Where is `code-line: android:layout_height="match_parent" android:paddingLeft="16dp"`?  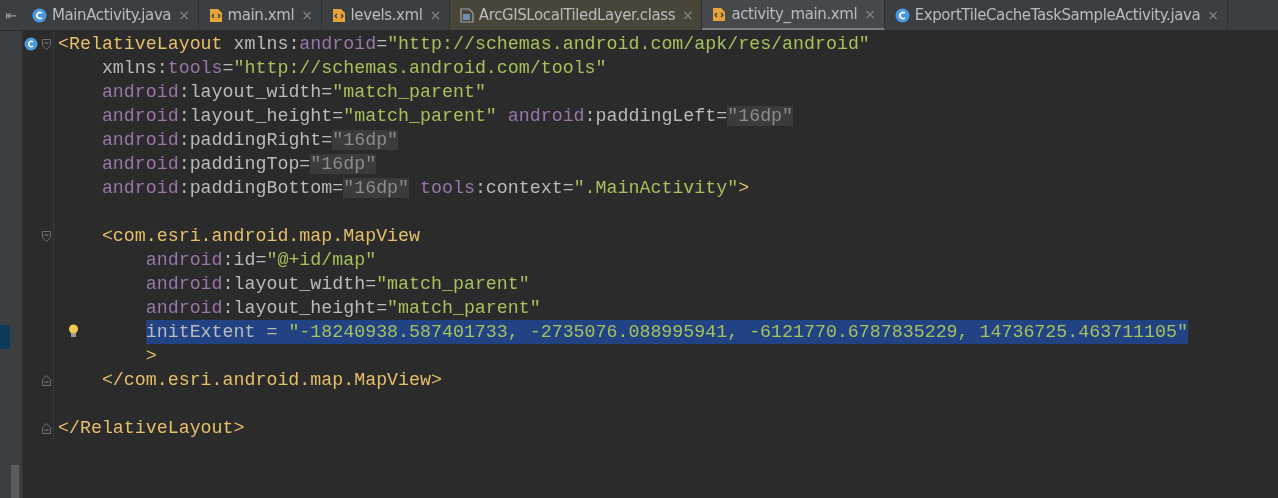
code-line: android:layout_height="match_parent" android:paddingLeft="16dp" is located at coordinates (447, 116).